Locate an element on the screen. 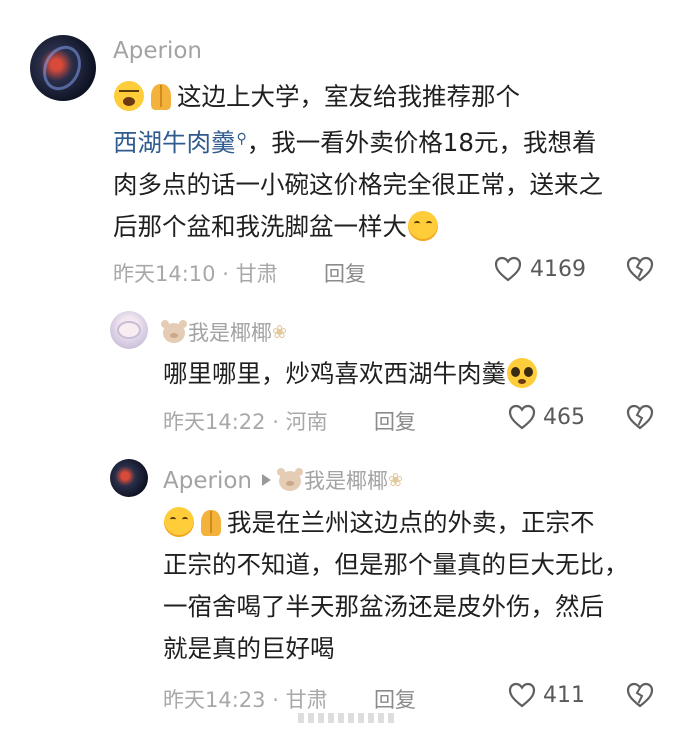 Image resolution: width=690 pixels, height=731 pixels. pleading-face-emoji-icon is located at coordinates (522, 373).